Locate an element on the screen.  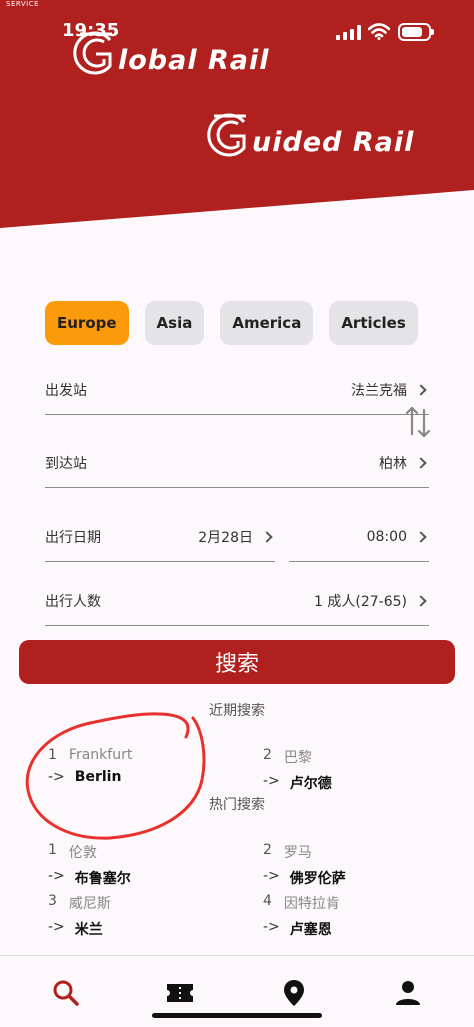
guided-rail-text: uided Rail is located at coordinates (333, 142).